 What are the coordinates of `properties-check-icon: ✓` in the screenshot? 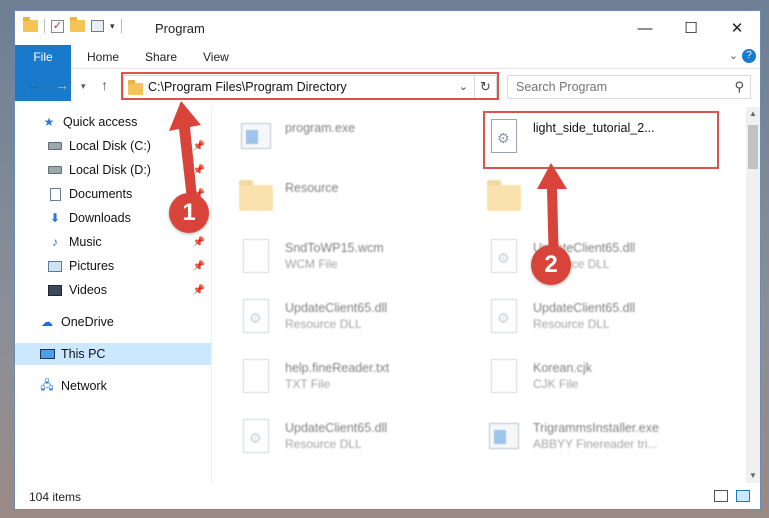 It's located at (57, 26).